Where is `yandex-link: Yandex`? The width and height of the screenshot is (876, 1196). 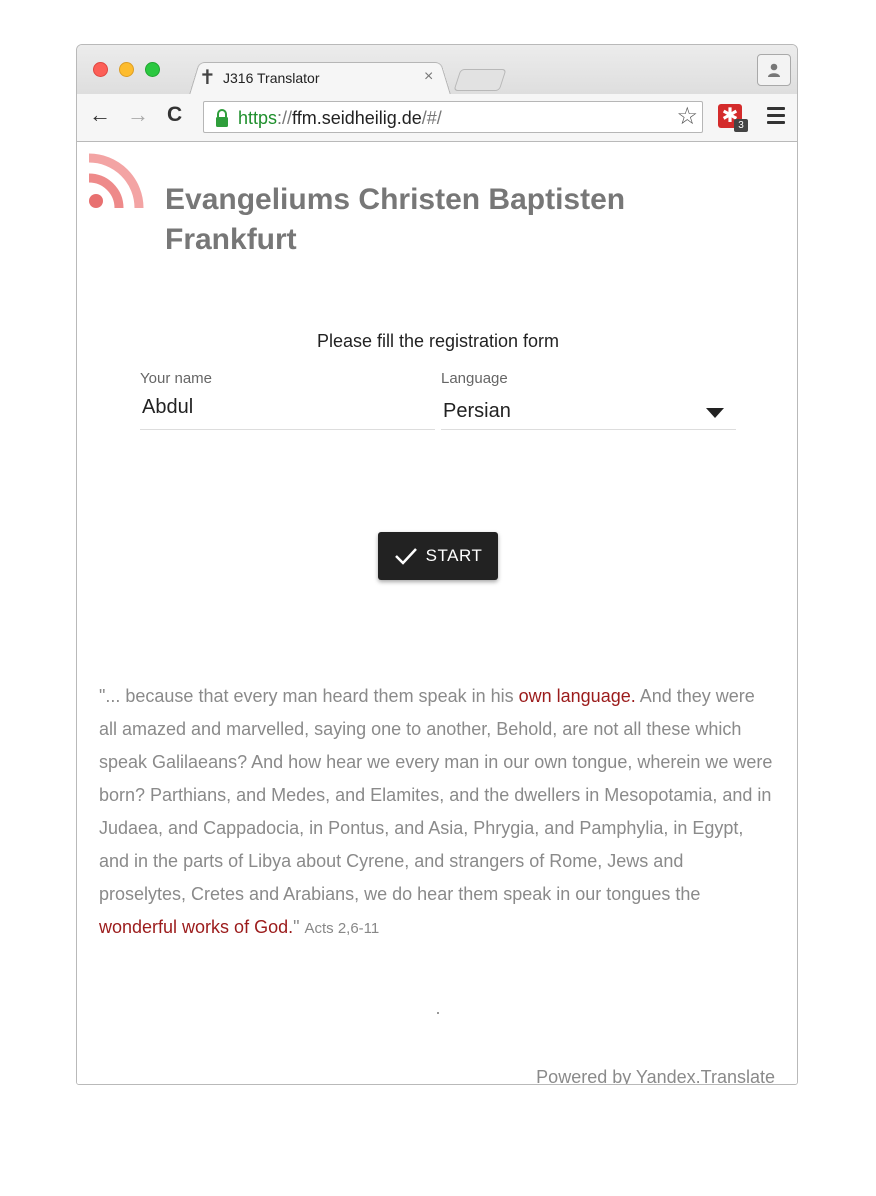
yandex-link: Yandex is located at coordinates (666, 1075).